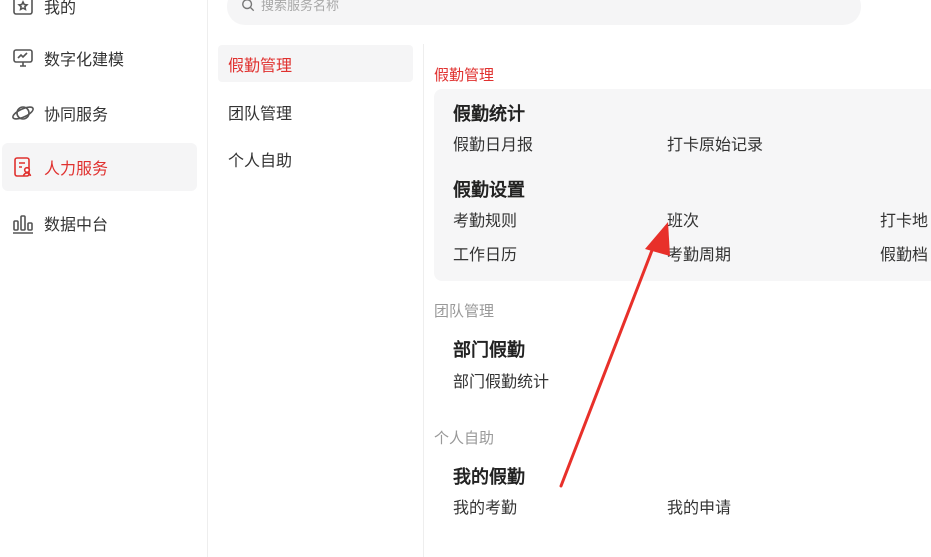 Image resolution: width=931 pixels, height=557 pixels. What do you see at coordinates (464, 438) in the screenshot?
I see `section-title: 个人自助` at bounding box center [464, 438].